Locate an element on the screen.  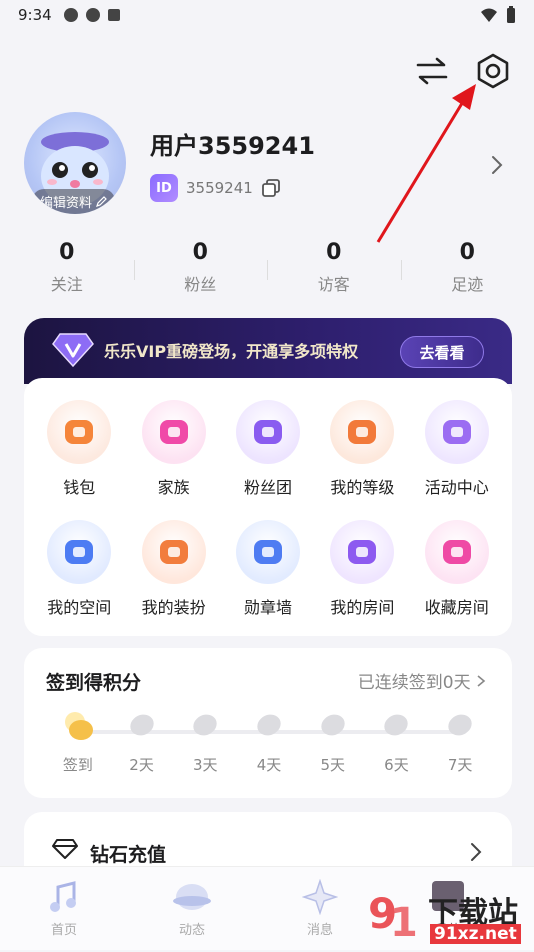
grid-item-5: 我的空间 is located at coordinates (79, 569).